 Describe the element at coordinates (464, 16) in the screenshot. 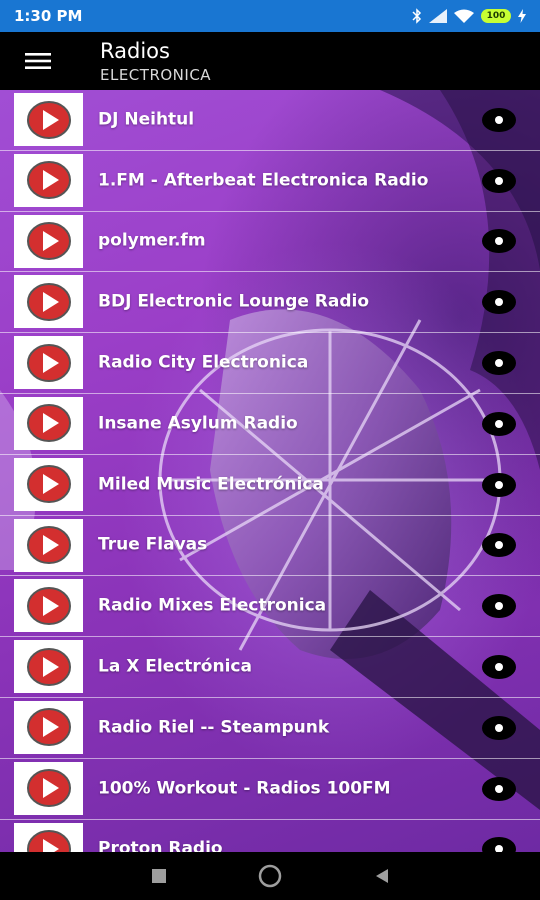

I see `wifi-icon` at that location.